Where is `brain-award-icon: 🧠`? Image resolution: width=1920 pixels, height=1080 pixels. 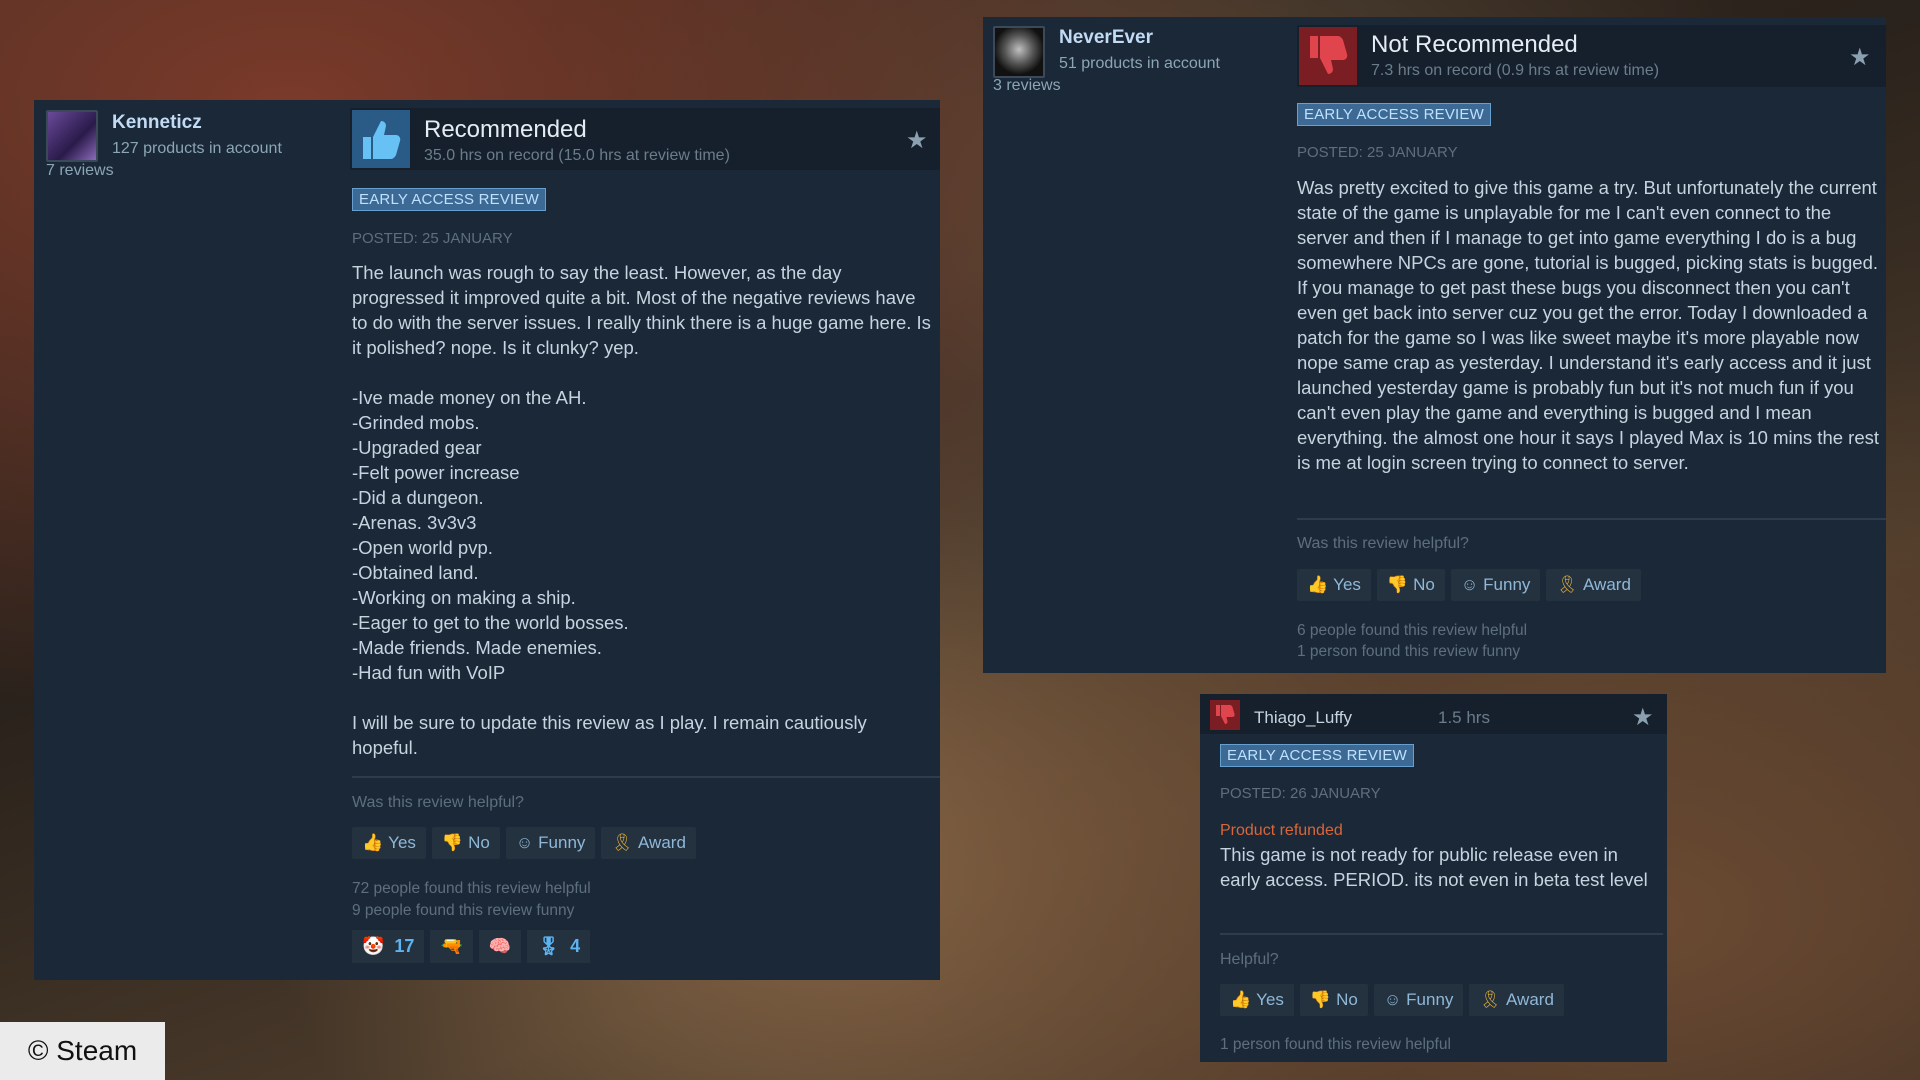 brain-award-icon: 🧠 is located at coordinates (500, 946).